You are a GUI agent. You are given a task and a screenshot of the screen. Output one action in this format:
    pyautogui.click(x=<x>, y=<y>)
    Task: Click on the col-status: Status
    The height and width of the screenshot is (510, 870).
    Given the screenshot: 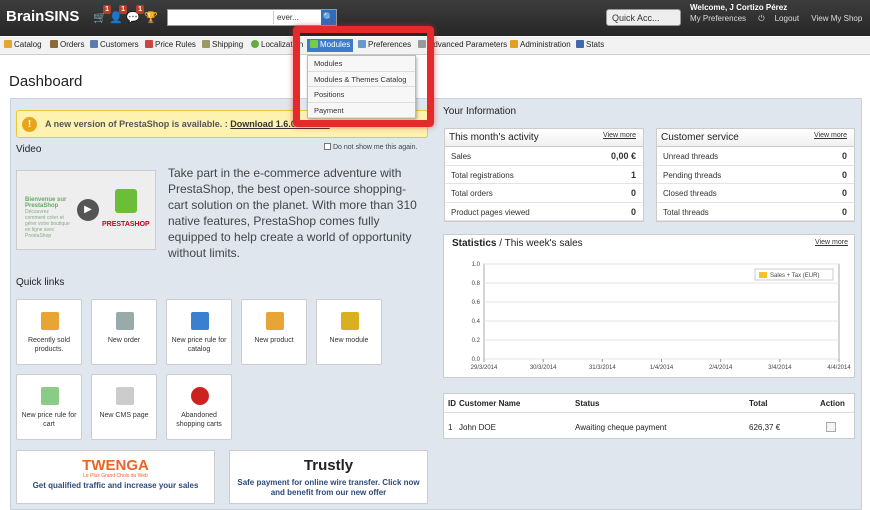 What is the action you would take?
    pyautogui.click(x=587, y=403)
    